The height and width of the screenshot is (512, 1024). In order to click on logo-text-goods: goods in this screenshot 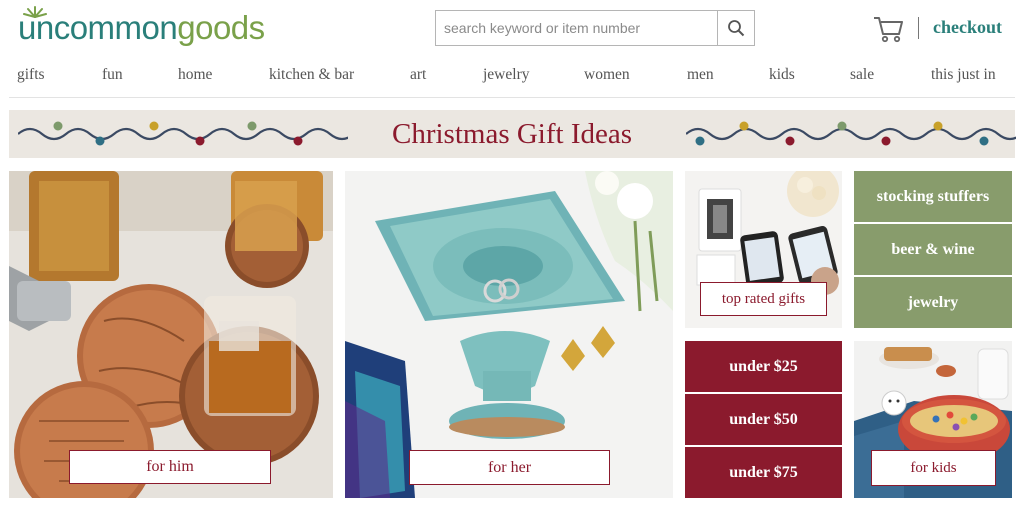, I will do `click(221, 27)`.